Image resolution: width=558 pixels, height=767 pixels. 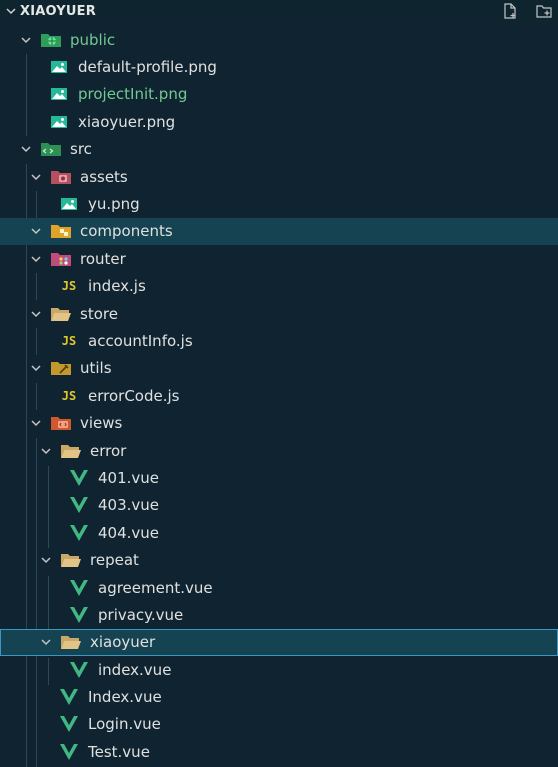 What do you see at coordinates (279, 614) in the screenshot?
I see `file-privacy-vue: privacy.vue` at bounding box center [279, 614].